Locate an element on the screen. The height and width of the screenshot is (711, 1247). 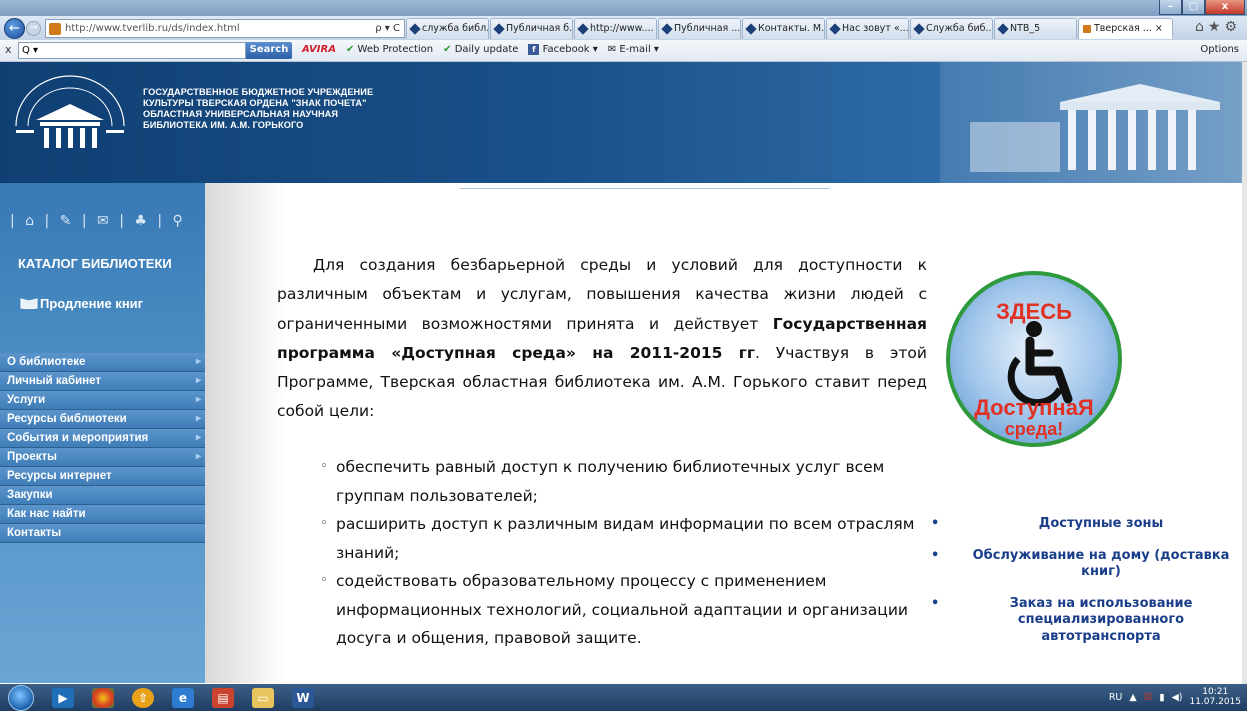
close-window-button: x is located at coordinates (1225, 7).